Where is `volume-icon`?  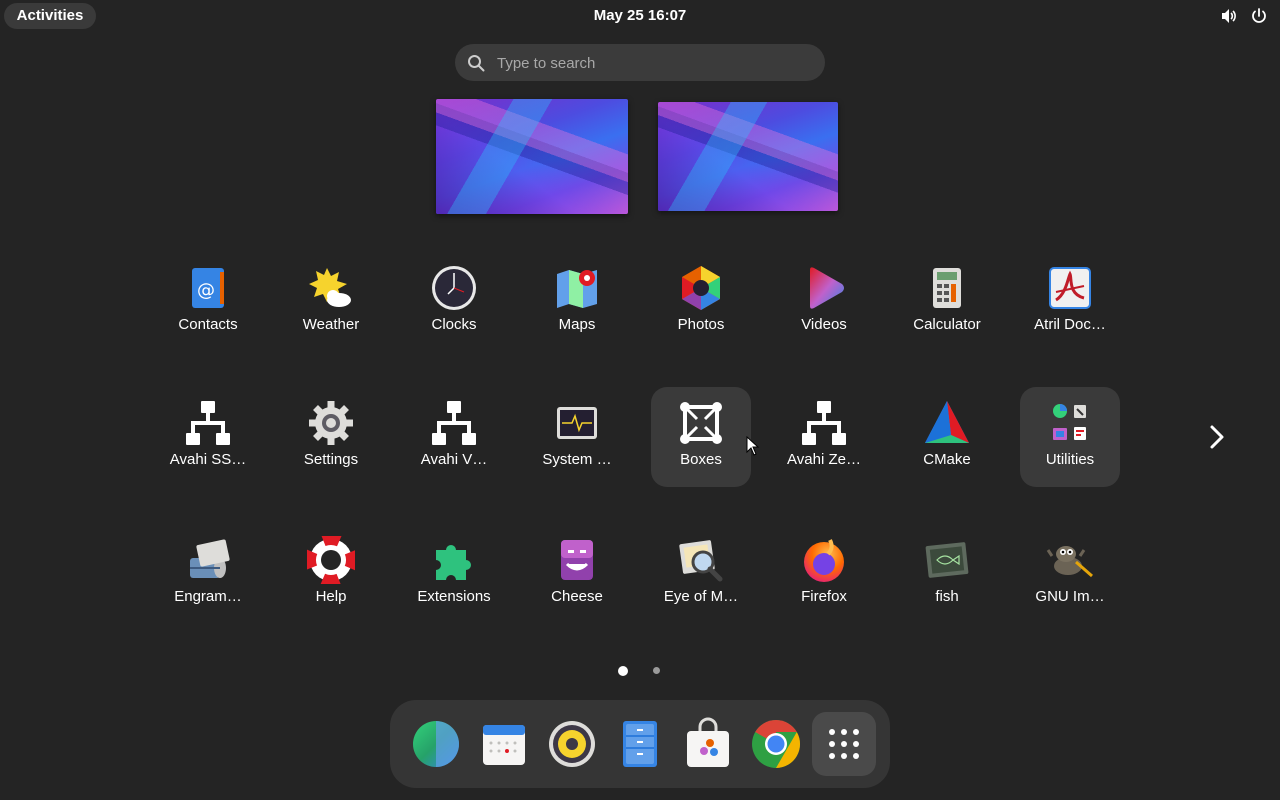 volume-icon is located at coordinates (1229, 16).